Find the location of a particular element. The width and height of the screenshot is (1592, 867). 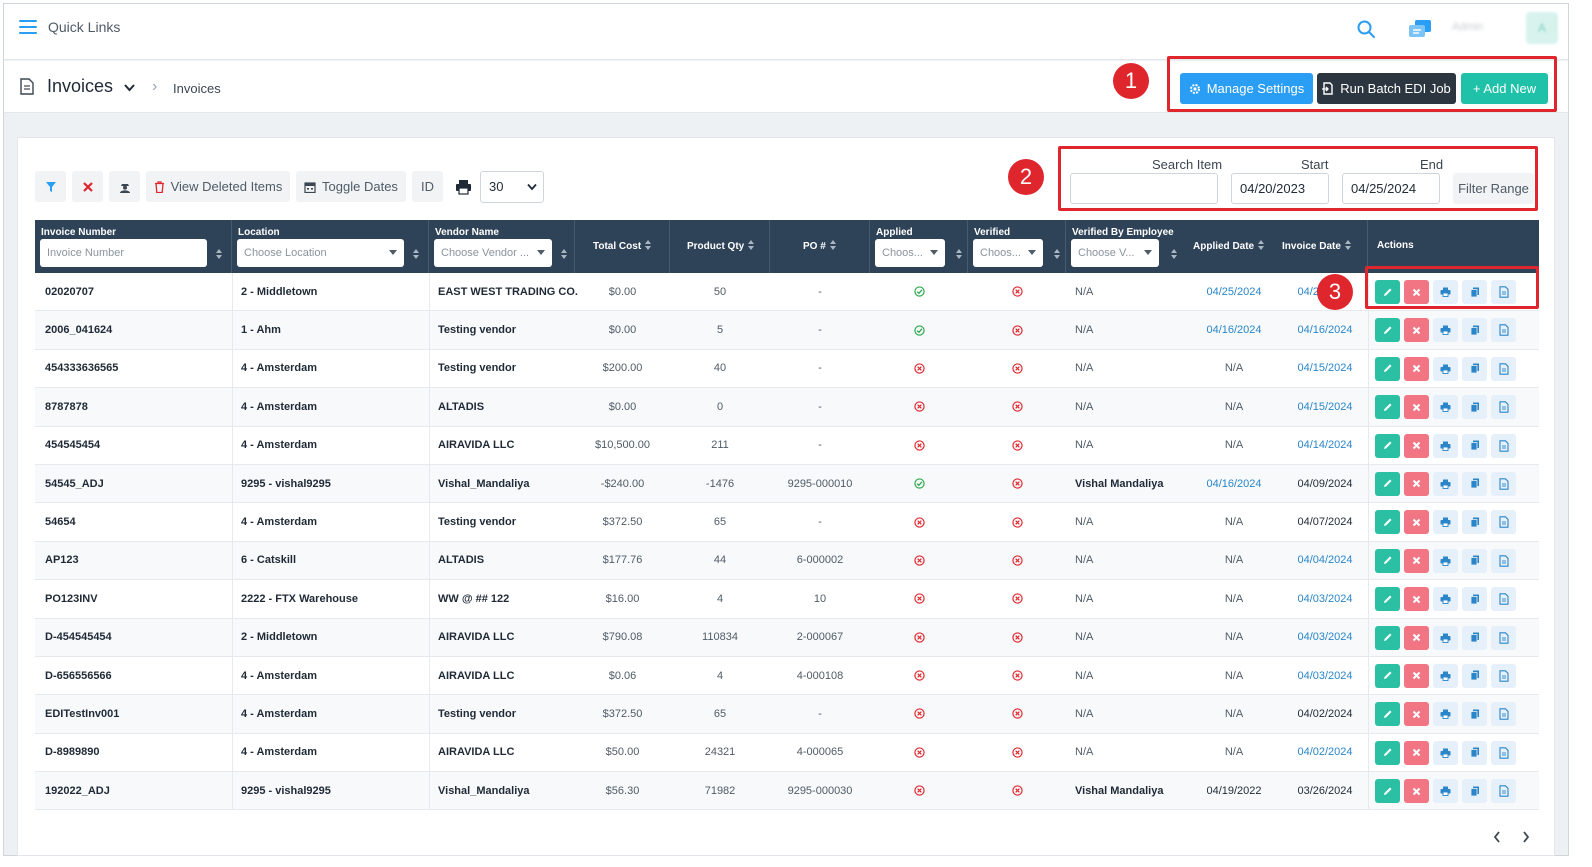

column-header-invoice-date: Invoice Date is located at coordinates (1319, 246).